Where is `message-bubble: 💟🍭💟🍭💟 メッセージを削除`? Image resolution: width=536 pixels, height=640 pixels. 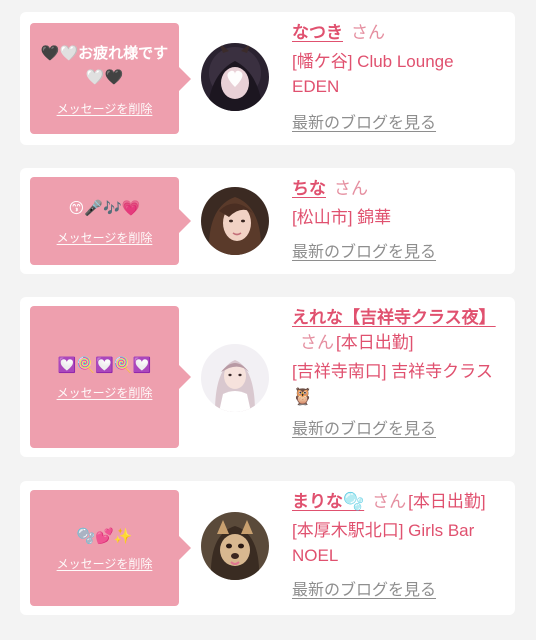
message-bubble: 💟🍭💟🍭💟 メッセージを削除 is located at coordinates (110, 377).